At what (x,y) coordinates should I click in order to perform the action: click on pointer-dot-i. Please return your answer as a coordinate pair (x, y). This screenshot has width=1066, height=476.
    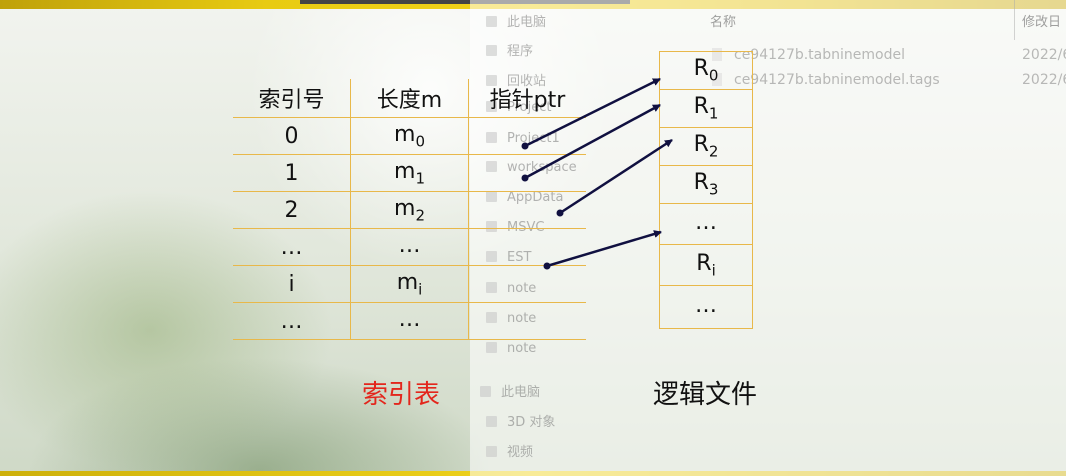
    Looking at the image, I should click on (547, 266).